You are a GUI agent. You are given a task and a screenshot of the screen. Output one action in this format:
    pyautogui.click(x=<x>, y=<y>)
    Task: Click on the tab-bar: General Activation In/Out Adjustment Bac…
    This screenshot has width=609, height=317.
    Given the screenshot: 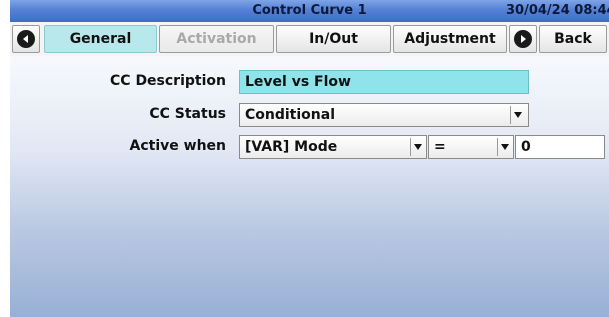 What is the action you would take?
    pyautogui.click(x=309, y=39)
    